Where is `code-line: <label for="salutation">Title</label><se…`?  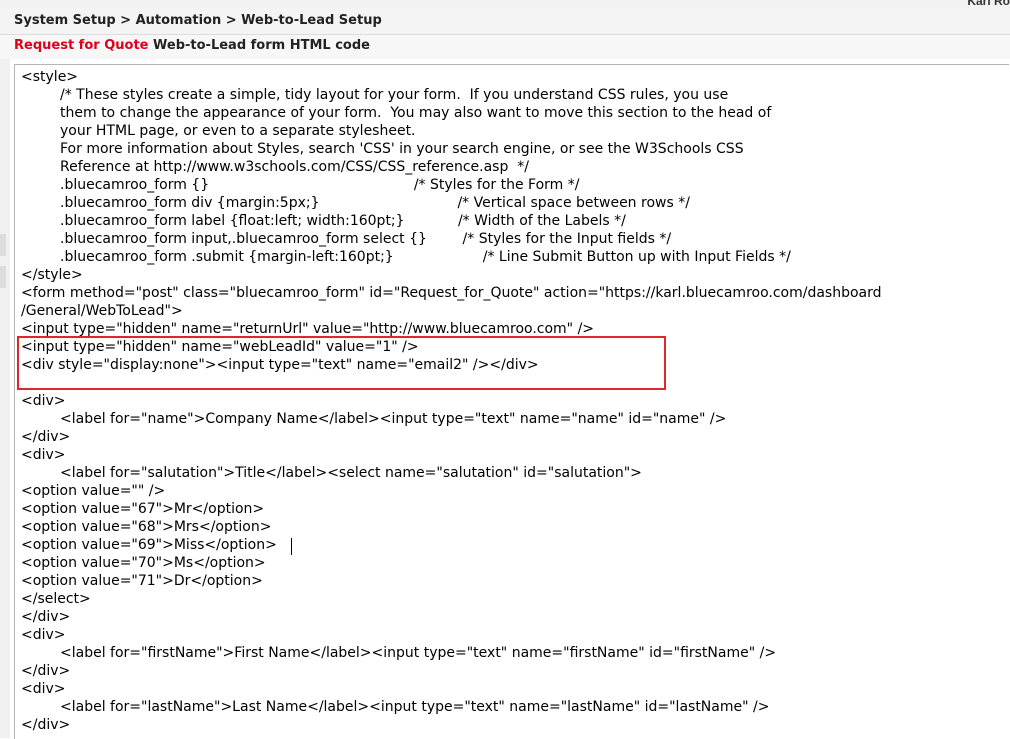
code-line: <label for="salutation">Title</label><se… is located at coordinates (351, 473).